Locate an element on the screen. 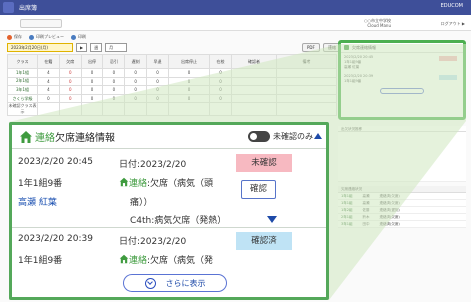  date-selector: 2023年2月20日(月) ▶ 週 月 is located at coordinates (67, 47).